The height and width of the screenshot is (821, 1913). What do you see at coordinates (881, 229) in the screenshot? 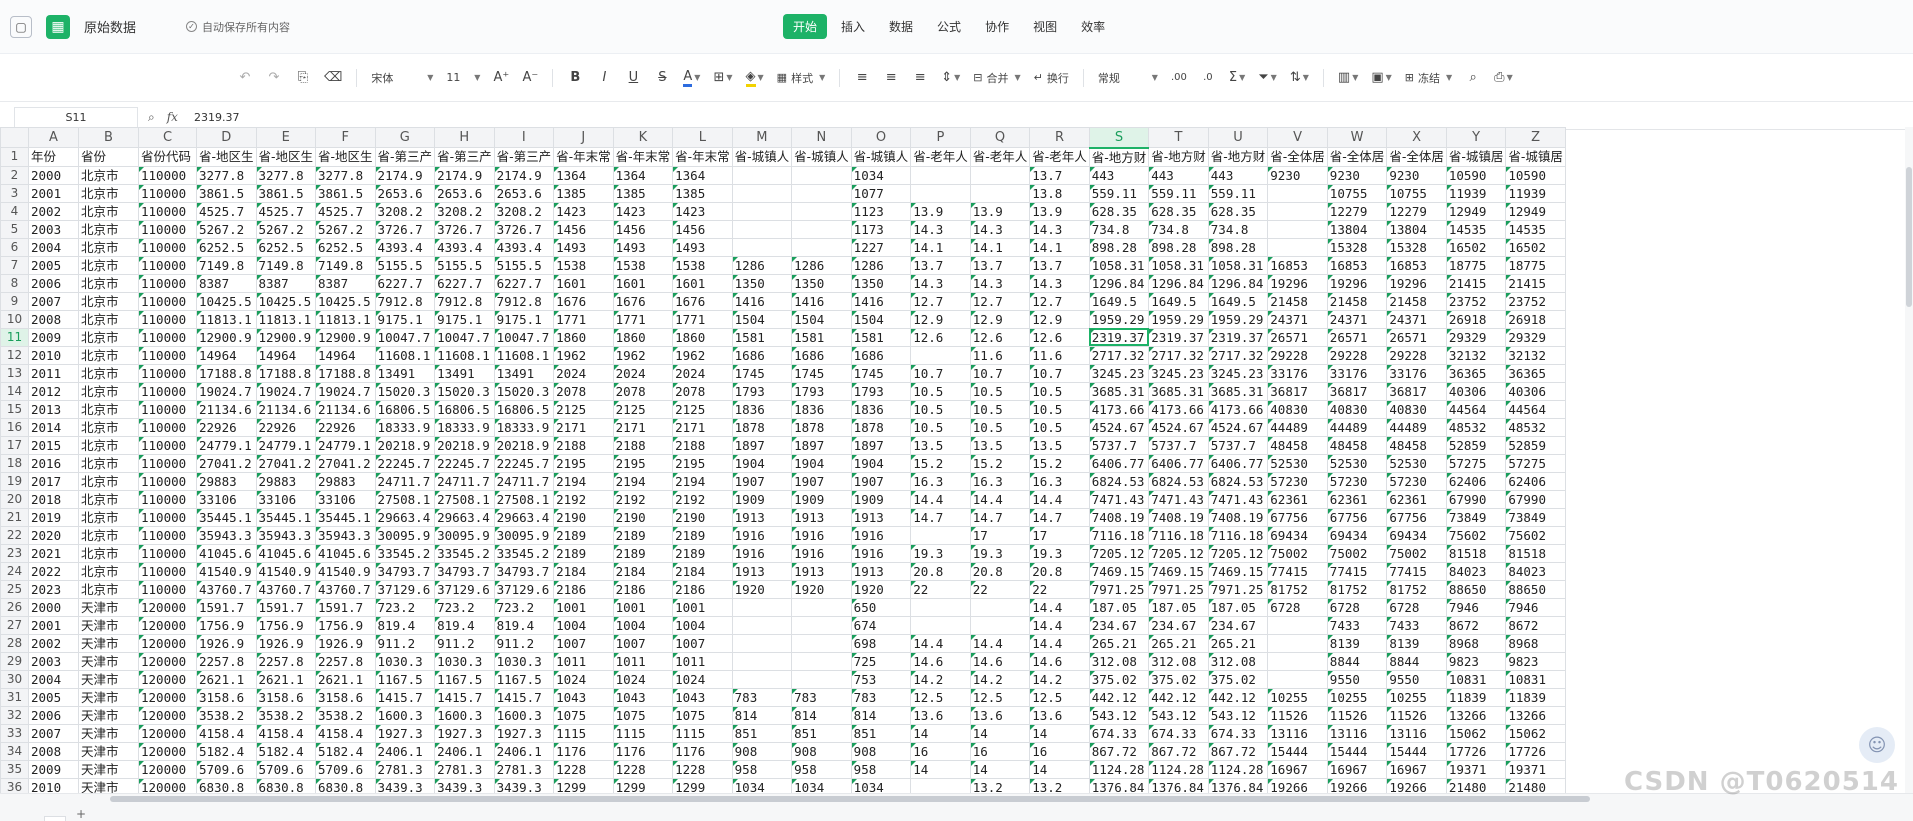
I see `cell: 1173` at bounding box center [881, 229].